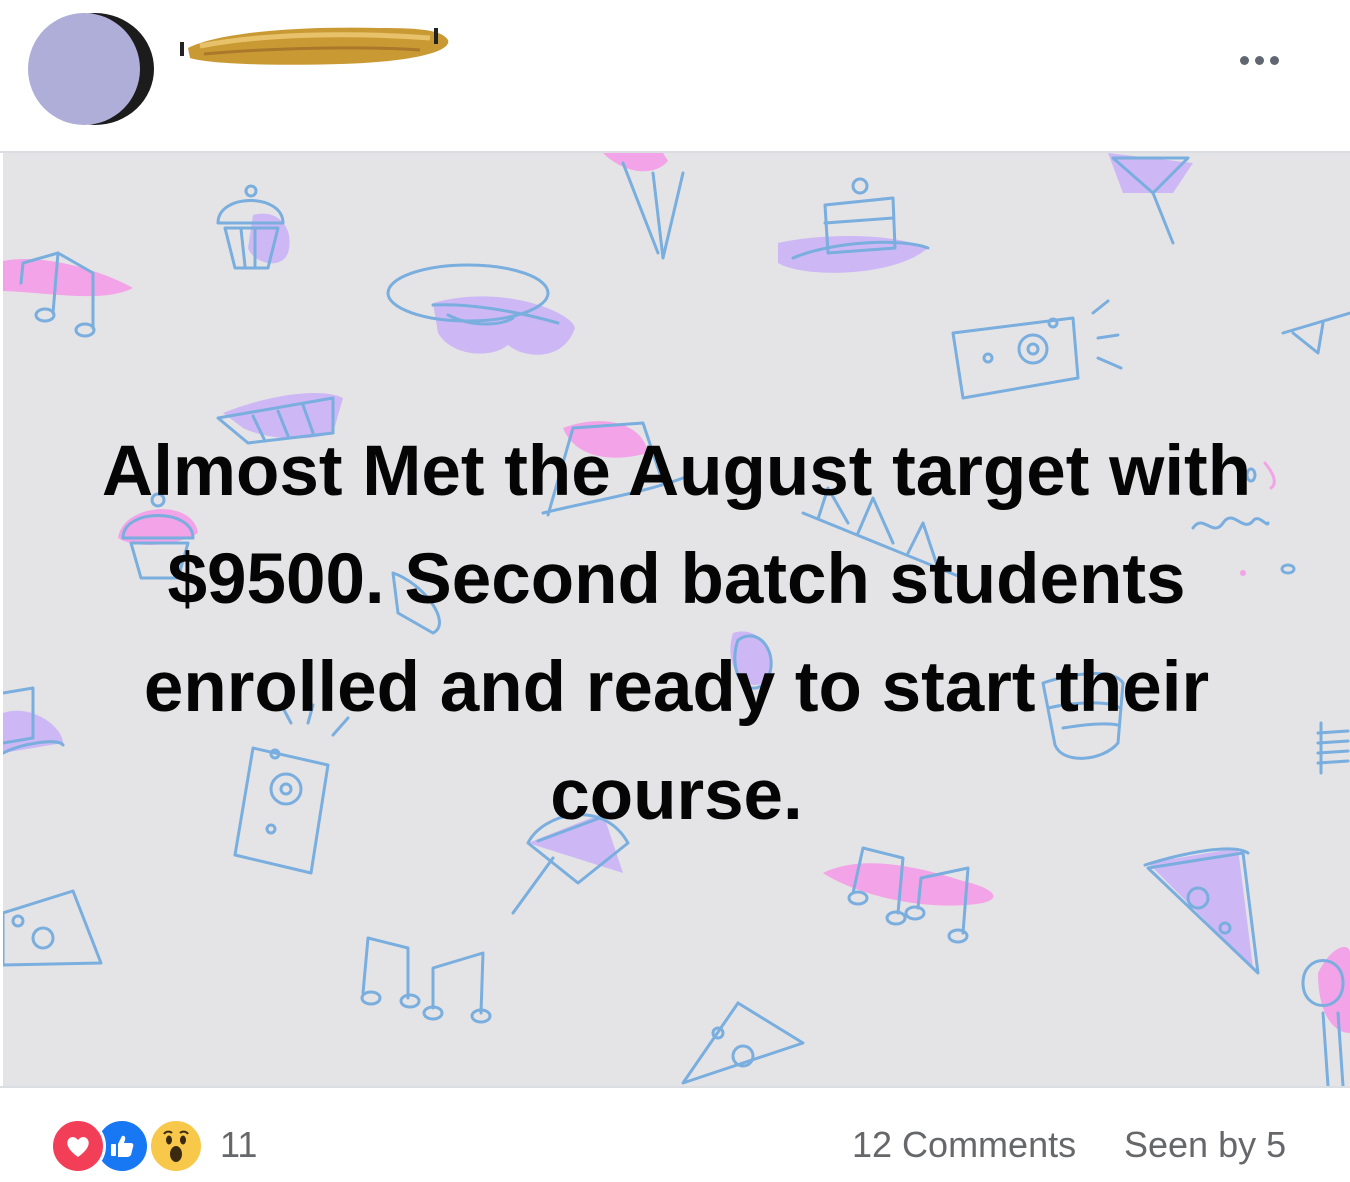 Image resolution: width=1350 pixels, height=1182 pixels. I want to click on avatar, so click(84, 69).